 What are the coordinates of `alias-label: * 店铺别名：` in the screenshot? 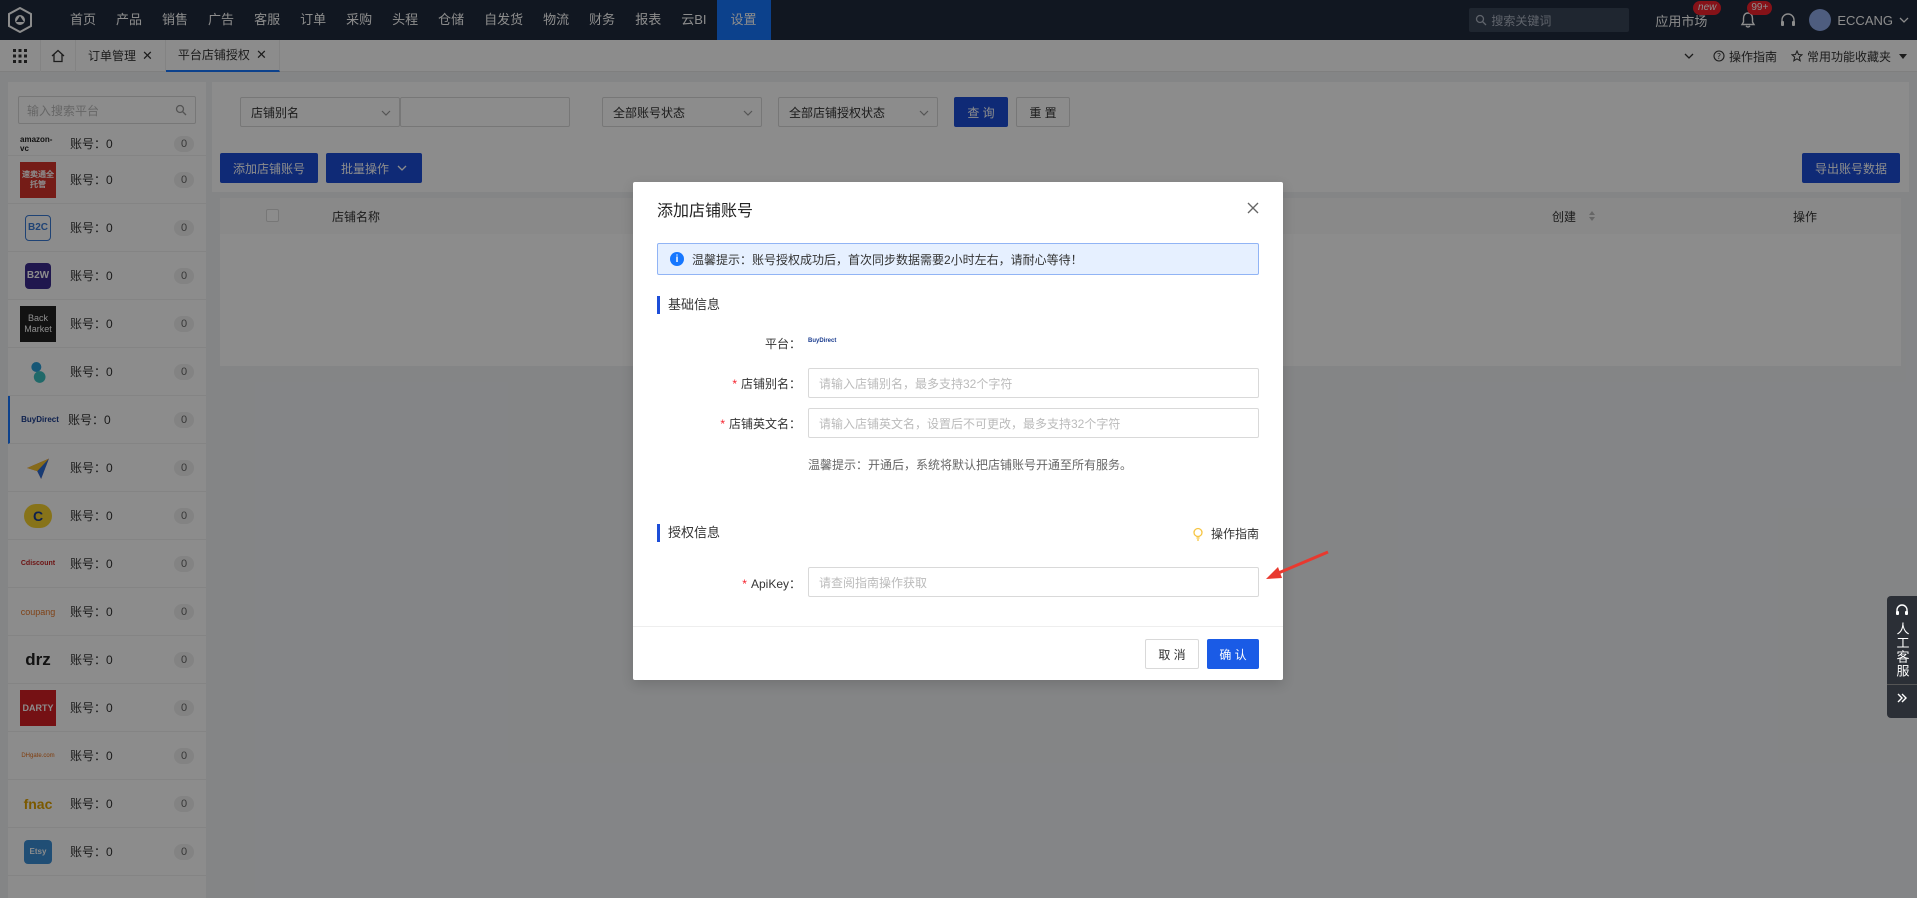 It's located at (766, 384).